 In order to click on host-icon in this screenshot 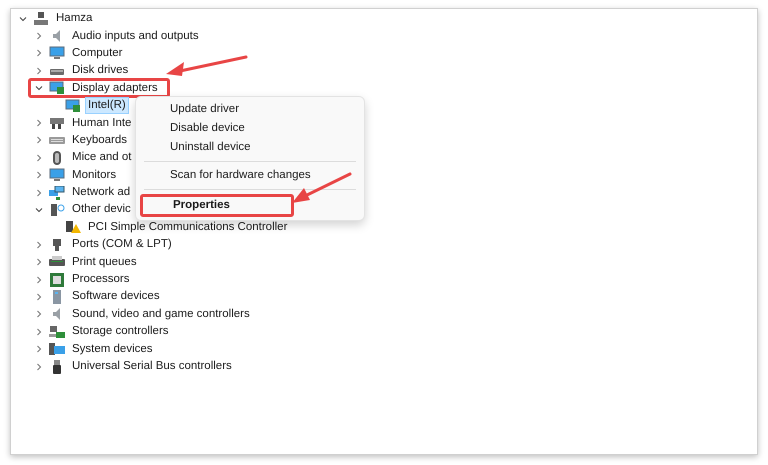, I will do `click(41, 19)`.